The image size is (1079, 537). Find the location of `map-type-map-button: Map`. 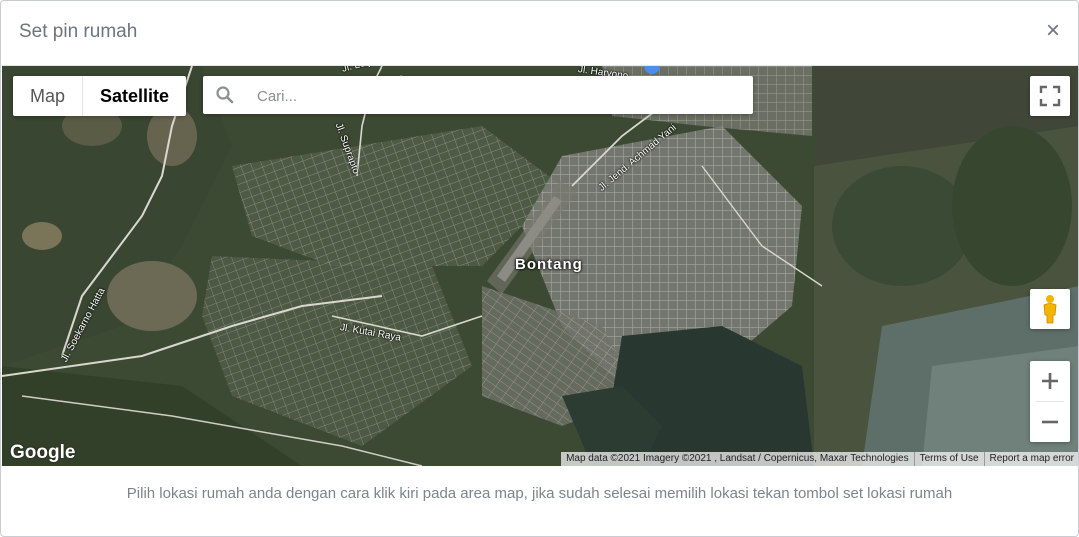

map-type-map-button: Map is located at coordinates (47, 96).